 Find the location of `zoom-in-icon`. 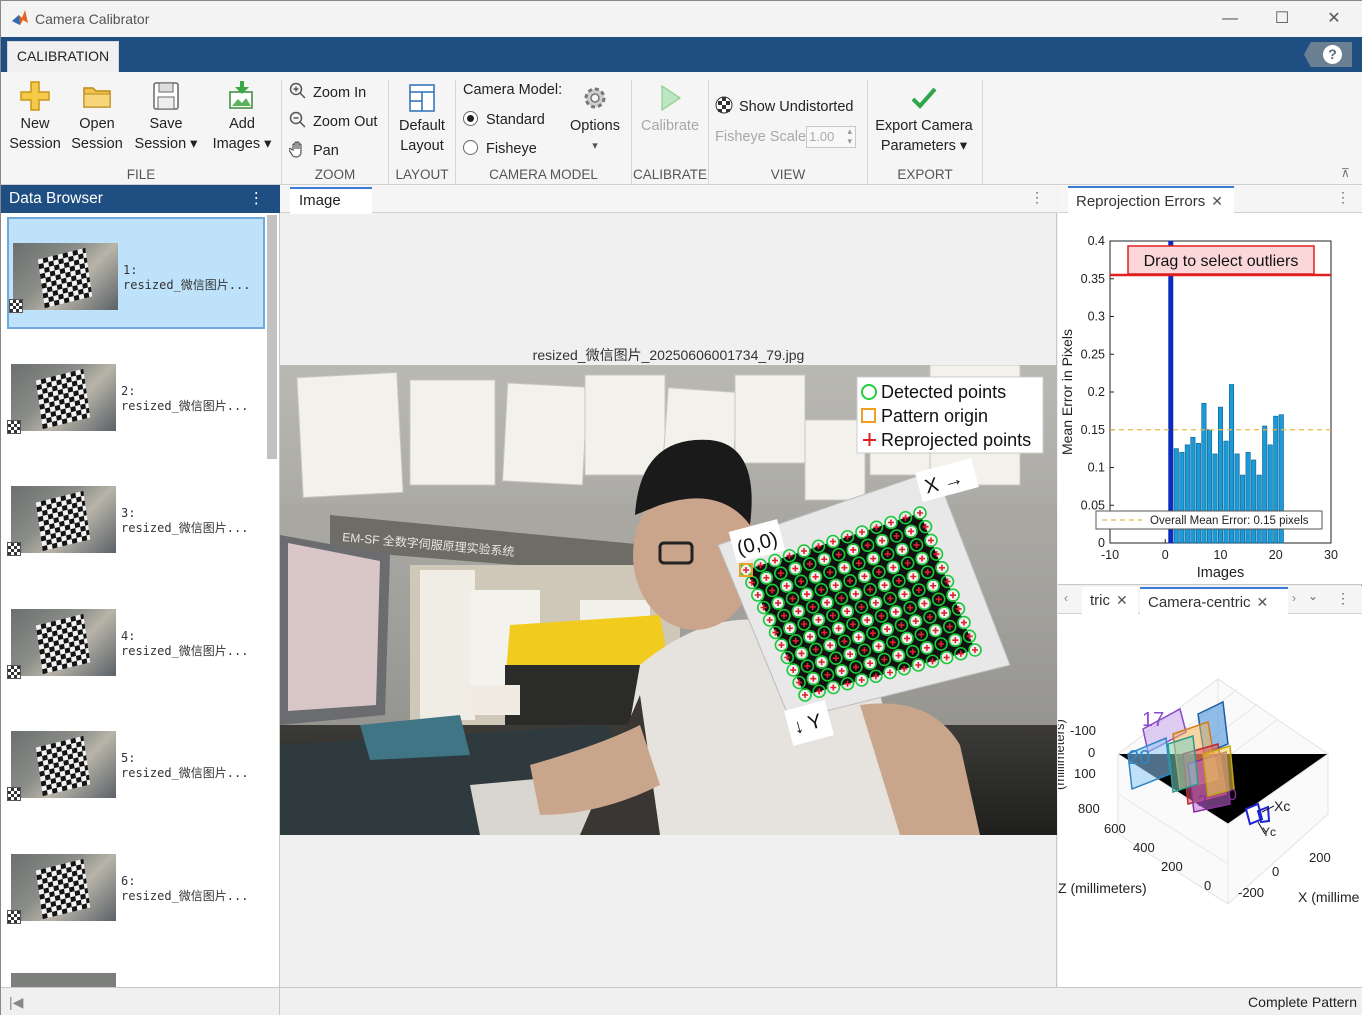

zoom-in-icon is located at coordinates (297, 90).